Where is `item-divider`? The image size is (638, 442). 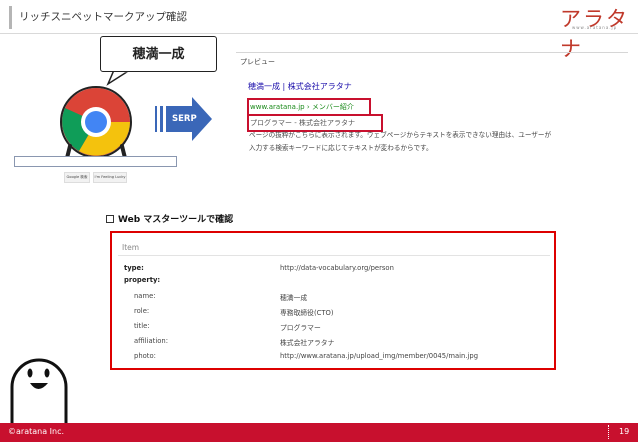 item-divider is located at coordinates (334, 255).